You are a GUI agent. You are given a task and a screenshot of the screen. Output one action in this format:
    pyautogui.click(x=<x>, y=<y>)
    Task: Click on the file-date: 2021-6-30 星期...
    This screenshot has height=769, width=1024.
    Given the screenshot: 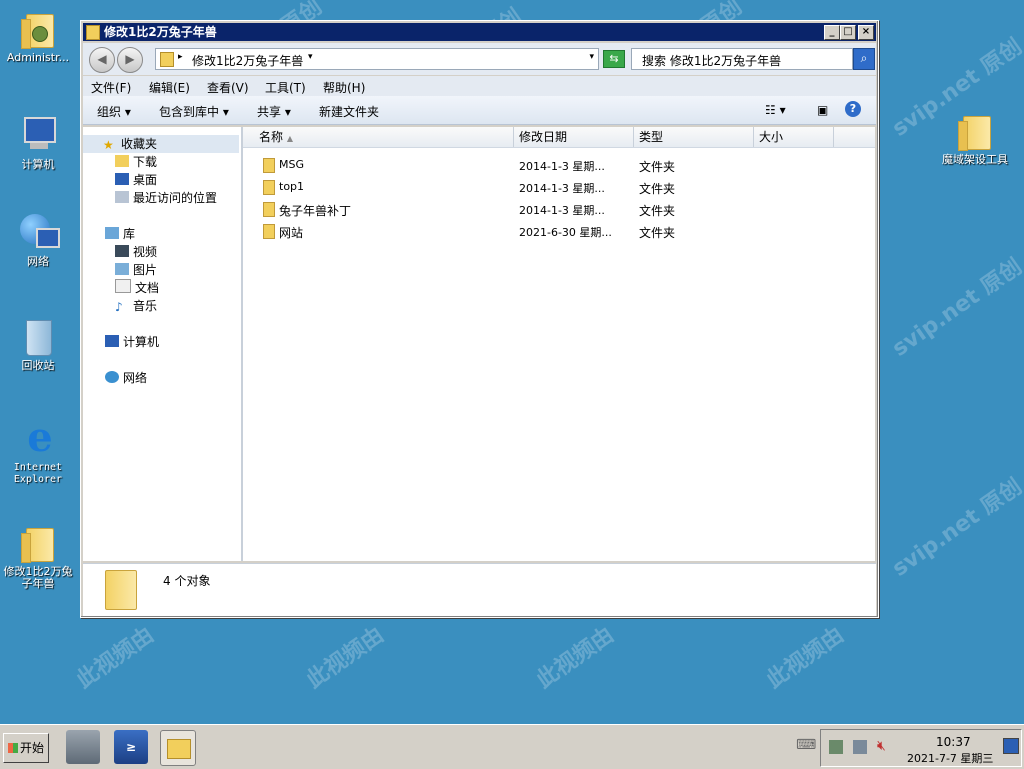 What is the action you would take?
    pyautogui.click(x=565, y=232)
    